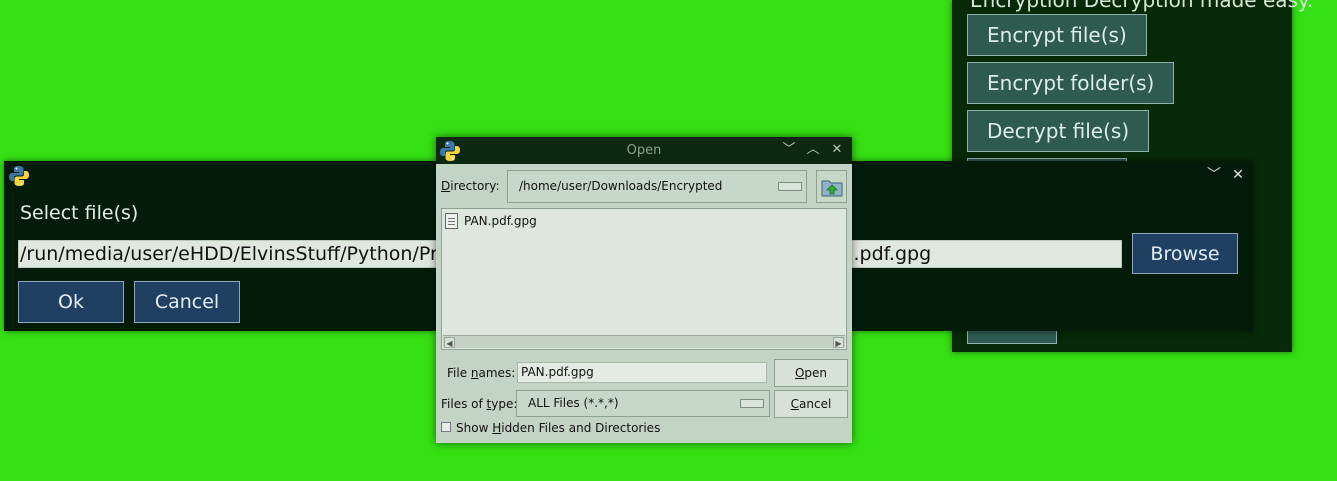 The image size is (1337, 481). What do you see at coordinates (558, 428) in the screenshot?
I see `show-hidden-label: Show Hidden Files and Directories` at bounding box center [558, 428].